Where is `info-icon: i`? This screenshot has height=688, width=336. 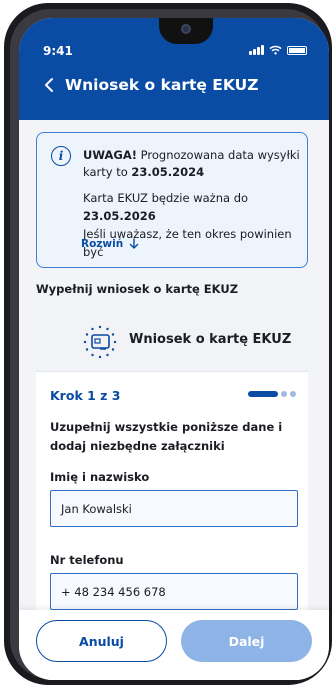 info-icon: i is located at coordinates (61, 156).